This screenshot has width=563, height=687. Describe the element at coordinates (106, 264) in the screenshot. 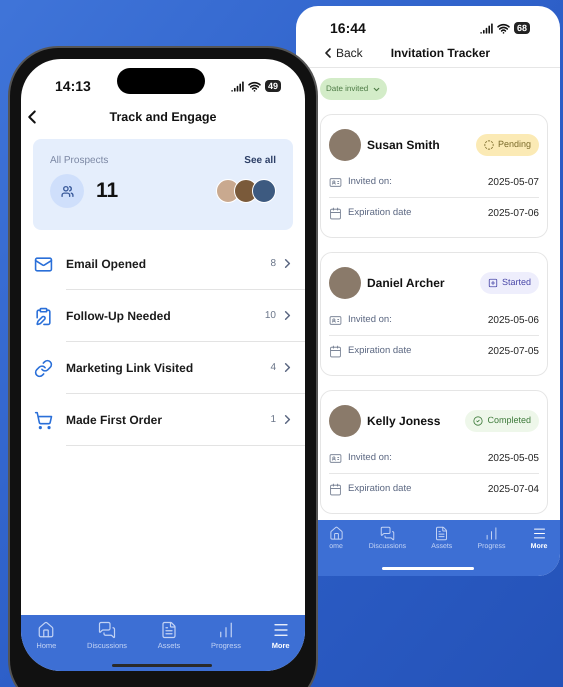

I see `item-label: Email Opened` at that location.